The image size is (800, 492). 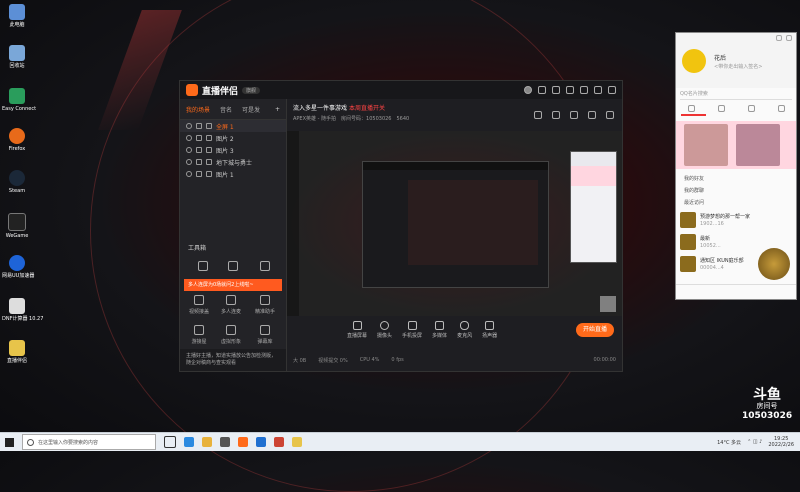 I want to click on stream-notice: 本周直播开关, so click(x=366, y=108).